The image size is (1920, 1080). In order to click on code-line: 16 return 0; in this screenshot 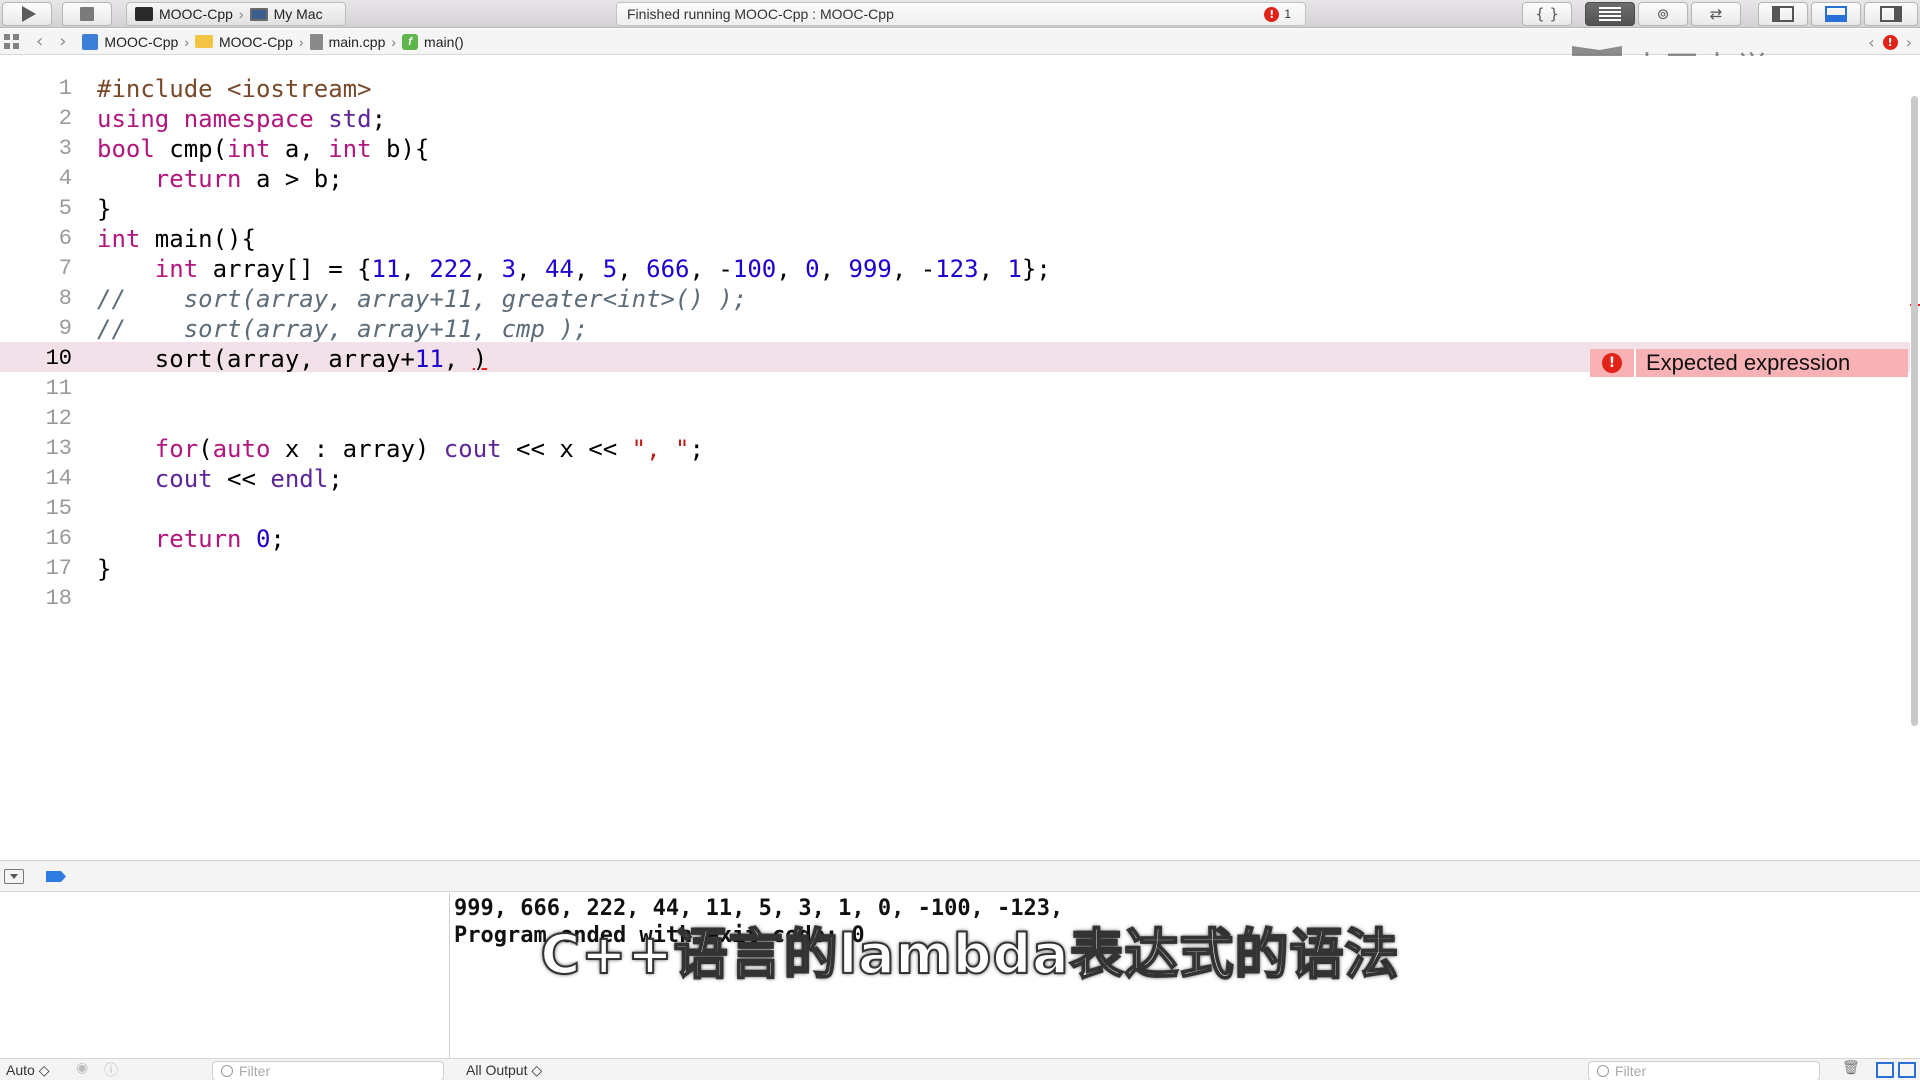, I will do `click(955, 537)`.